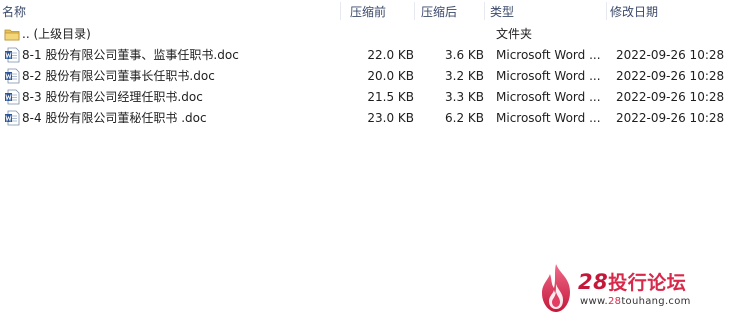 The height and width of the screenshot is (334, 734). I want to click on column-header-compressed: 压缩后, so click(439, 12).